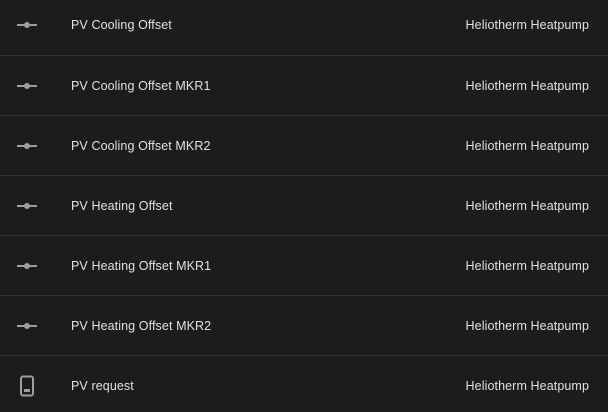 The width and height of the screenshot is (608, 412). What do you see at coordinates (27, 386) in the screenshot?
I see `switch-device-icon` at bounding box center [27, 386].